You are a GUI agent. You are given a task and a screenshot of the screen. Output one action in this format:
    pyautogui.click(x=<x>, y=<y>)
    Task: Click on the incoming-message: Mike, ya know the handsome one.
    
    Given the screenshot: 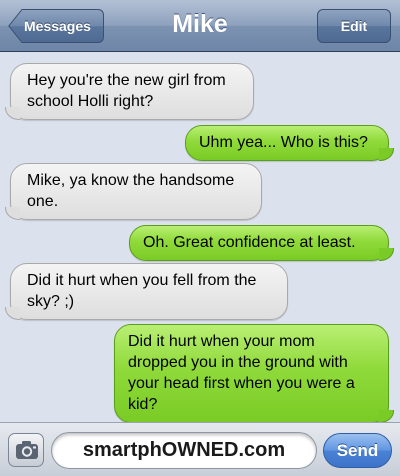 What is the action you would take?
    pyautogui.click(x=133, y=191)
    